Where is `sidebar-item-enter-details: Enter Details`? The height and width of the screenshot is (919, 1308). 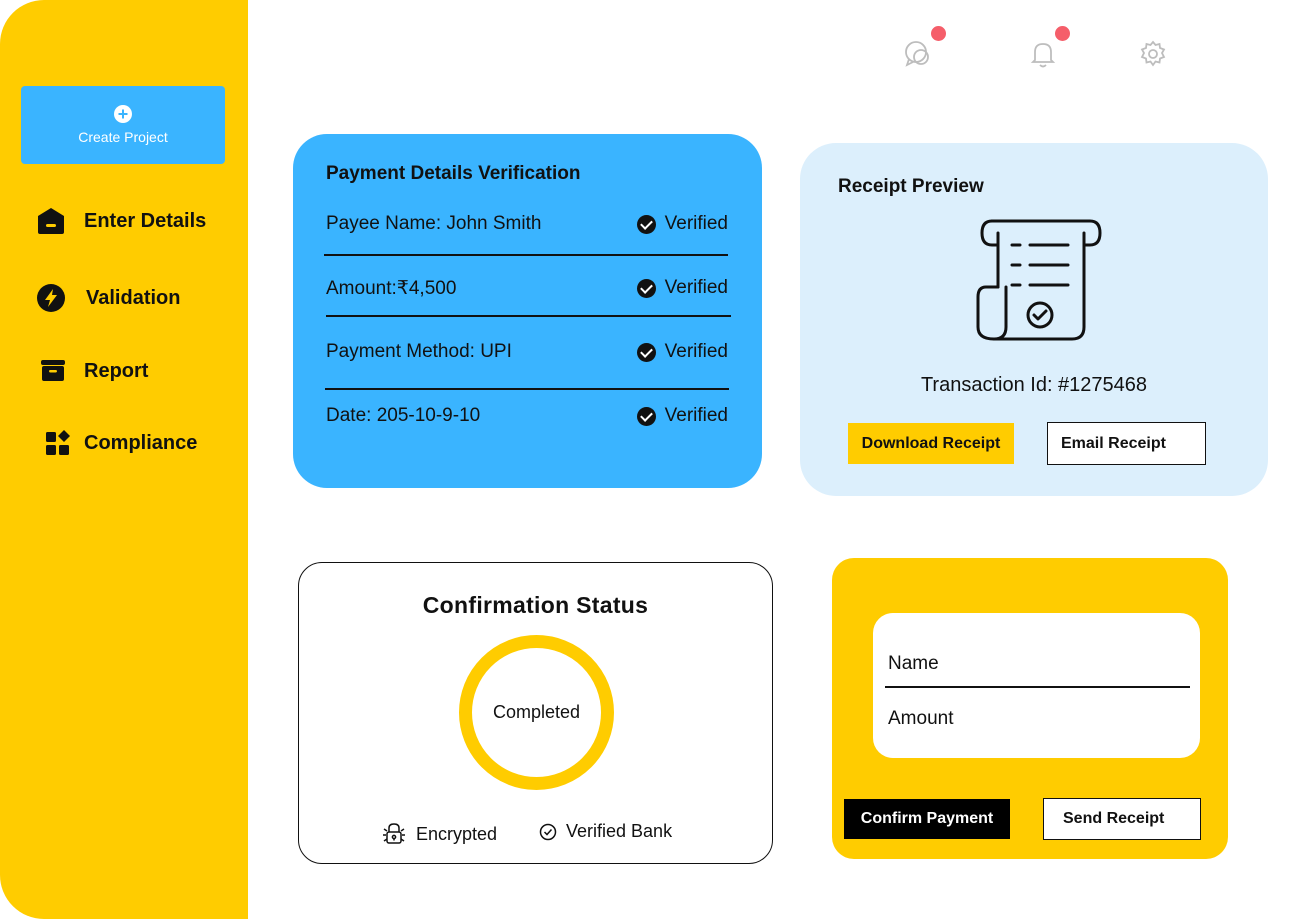 sidebar-item-enter-details: Enter Details is located at coordinates (121, 221).